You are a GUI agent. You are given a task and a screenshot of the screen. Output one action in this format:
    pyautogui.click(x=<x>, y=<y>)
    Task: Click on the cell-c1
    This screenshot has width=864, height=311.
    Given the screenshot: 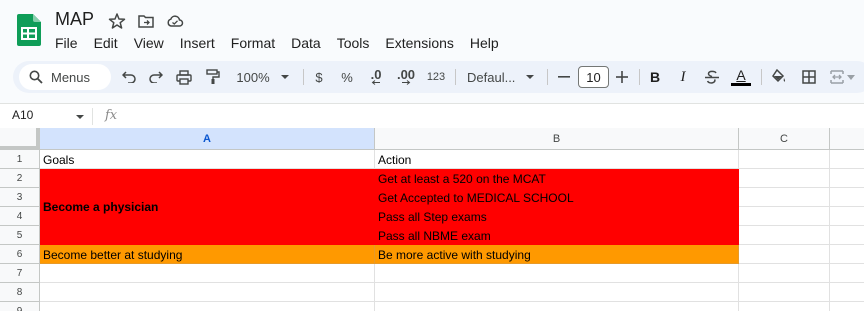 What is the action you would take?
    pyautogui.click(x=784, y=159)
    